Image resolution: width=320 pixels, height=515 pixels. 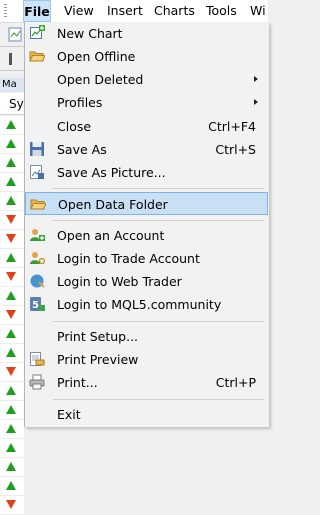 What do you see at coordinates (74, 126) in the screenshot?
I see `menu-item-label: Close` at bounding box center [74, 126].